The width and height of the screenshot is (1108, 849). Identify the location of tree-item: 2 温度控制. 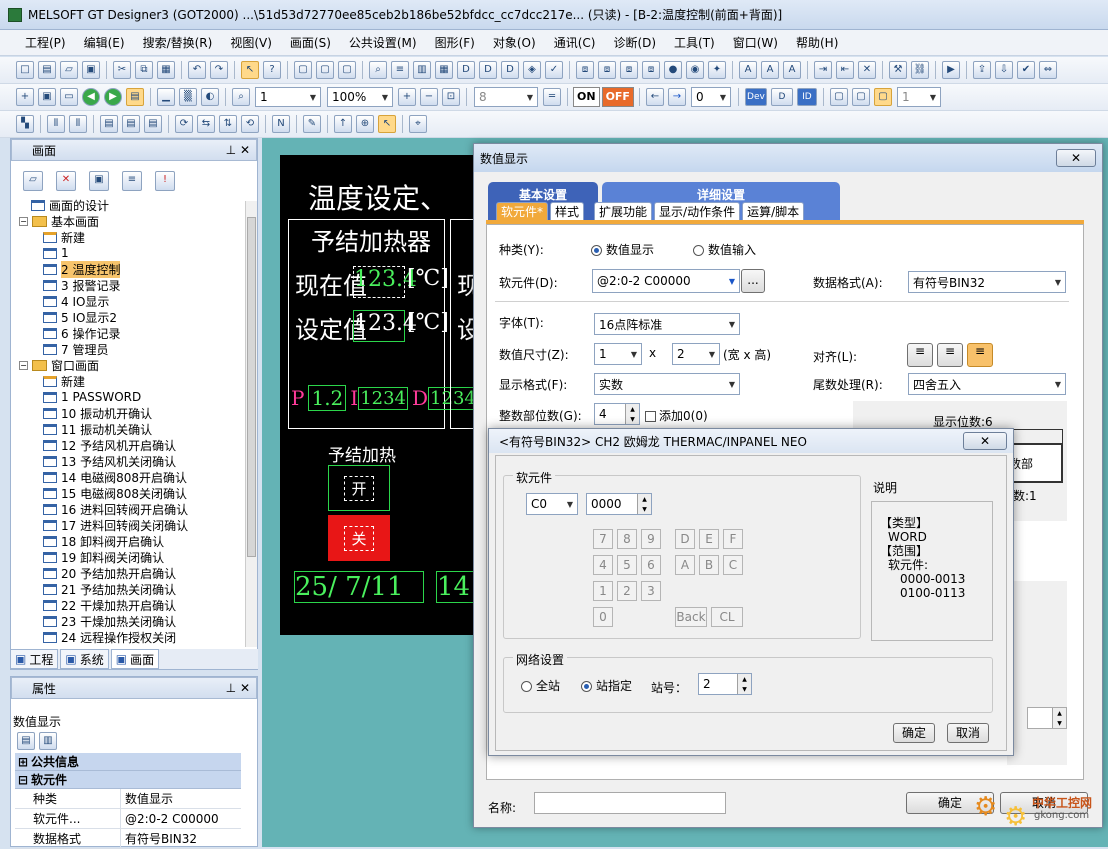
(127, 269).